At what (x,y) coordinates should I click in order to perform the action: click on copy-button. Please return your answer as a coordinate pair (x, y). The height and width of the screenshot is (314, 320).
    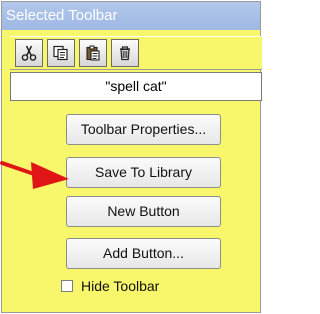
    Looking at the image, I should click on (61, 53).